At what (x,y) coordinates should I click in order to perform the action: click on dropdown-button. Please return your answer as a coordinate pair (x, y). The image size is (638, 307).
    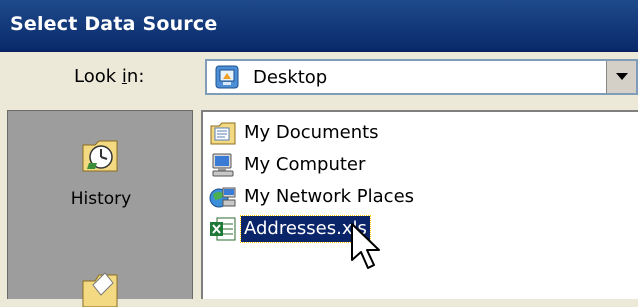
    Looking at the image, I should click on (621, 77).